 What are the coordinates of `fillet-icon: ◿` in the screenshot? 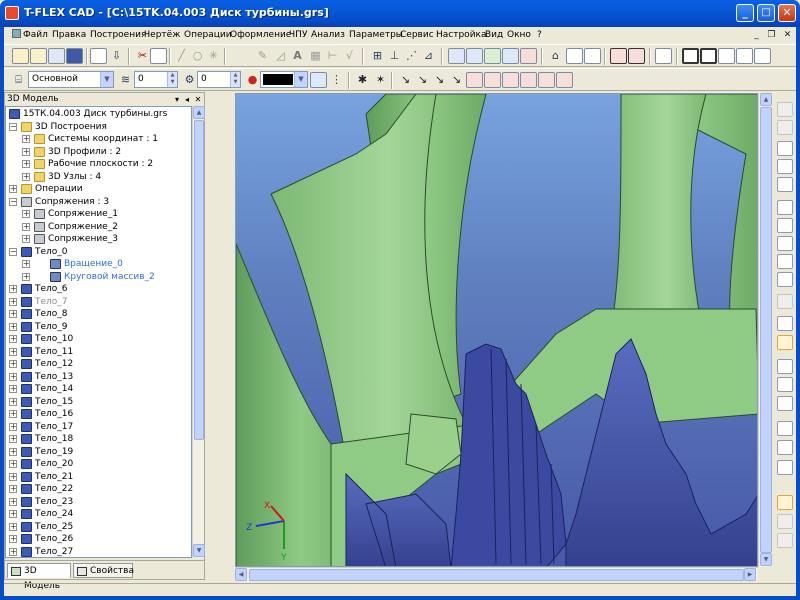 It's located at (280, 56).